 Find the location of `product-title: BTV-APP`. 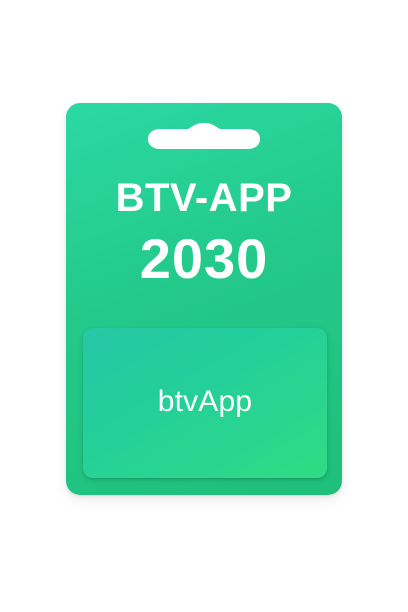

product-title: BTV-APP is located at coordinates (204, 198).